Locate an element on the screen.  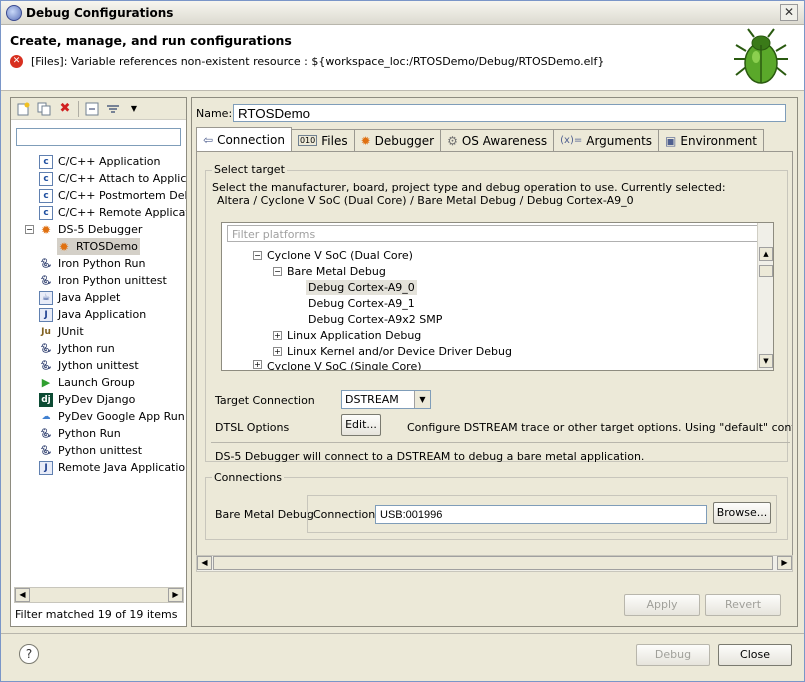
tree-item-java-application: J Java Application is located at coordinates (92, 314).